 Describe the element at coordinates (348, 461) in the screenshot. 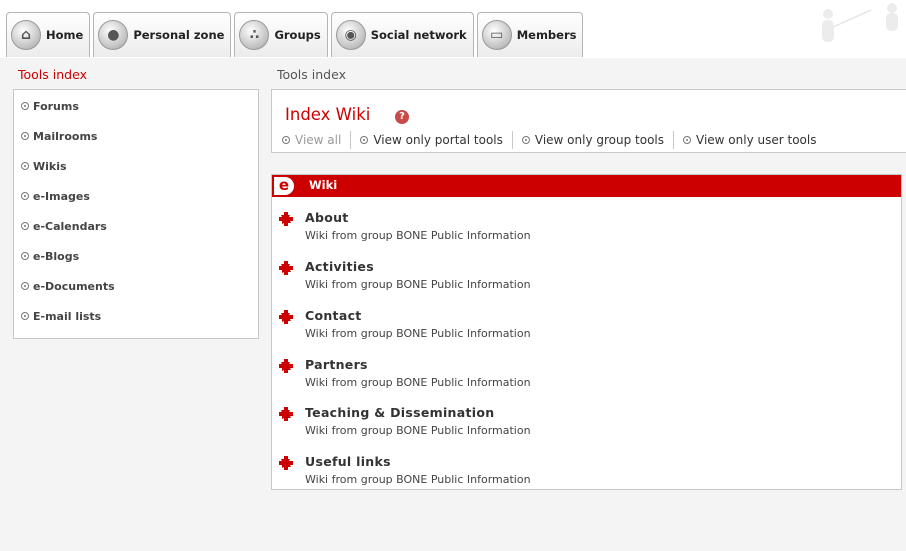

I see `wiki-link-useful-links: Useful links` at that location.